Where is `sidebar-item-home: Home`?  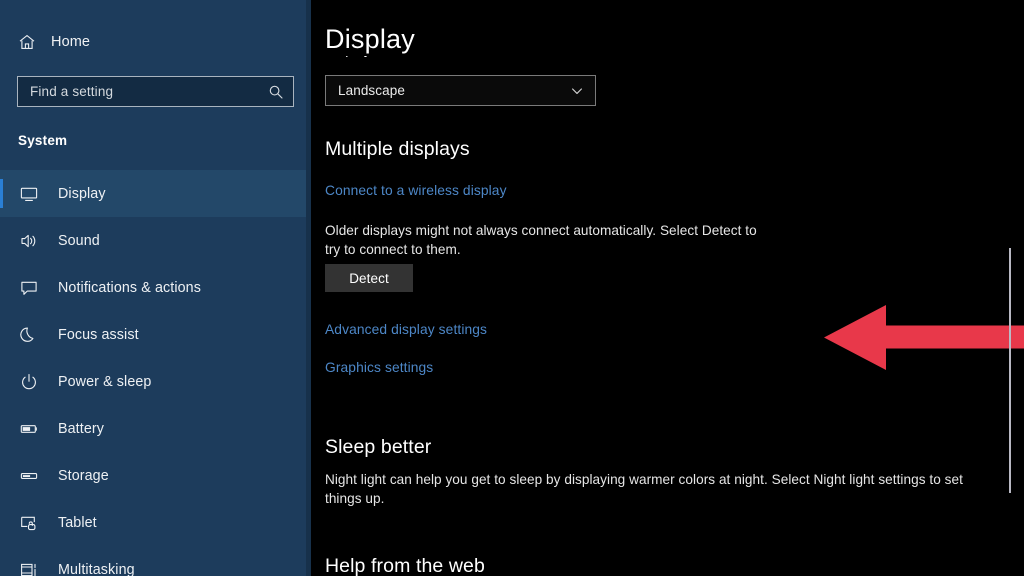
sidebar-item-home: Home is located at coordinates (155, 42).